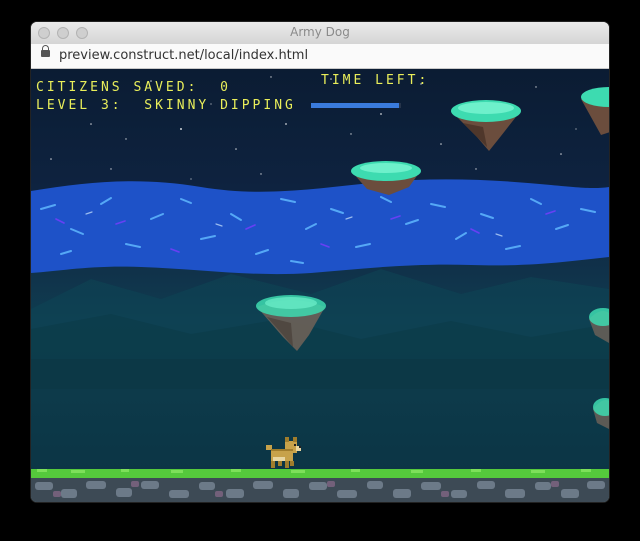 The height and width of the screenshot is (541, 640). I want to click on lock-icon, so click(45, 51).